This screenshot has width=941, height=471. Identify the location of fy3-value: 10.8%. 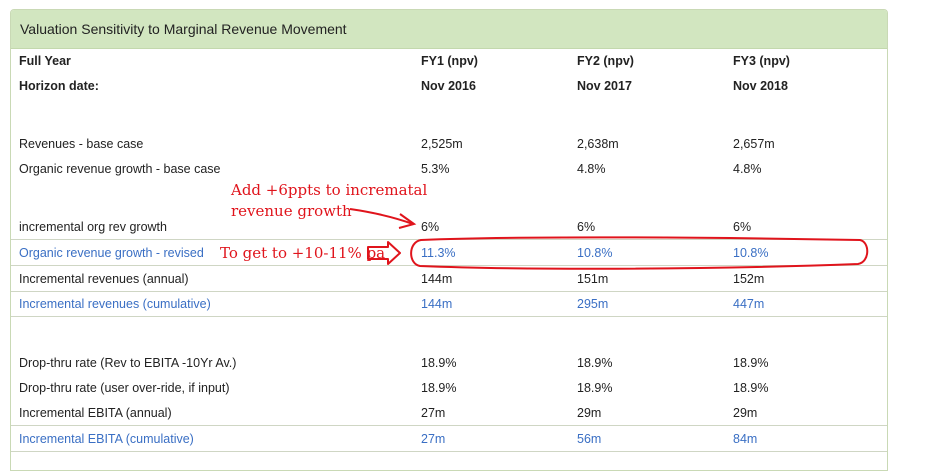
(751, 253).